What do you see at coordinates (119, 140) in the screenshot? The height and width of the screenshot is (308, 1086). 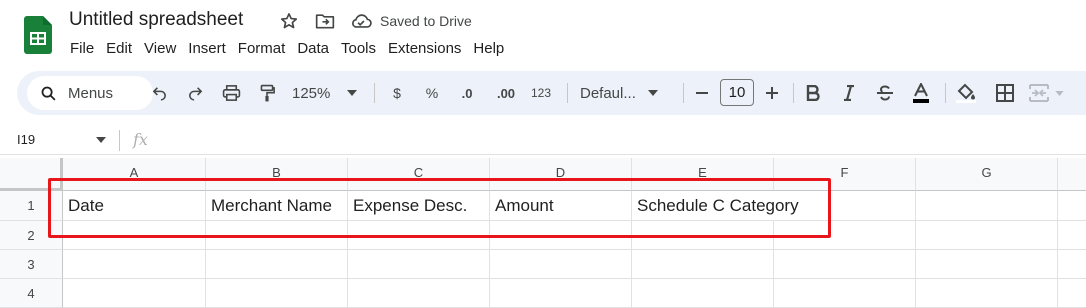 I see `formula-divider` at bounding box center [119, 140].